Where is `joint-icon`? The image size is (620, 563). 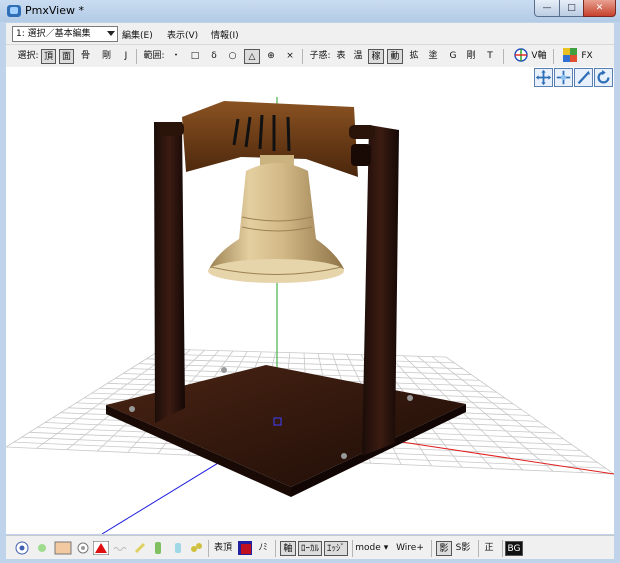 joint-icon is located at coordinates (196, 548).